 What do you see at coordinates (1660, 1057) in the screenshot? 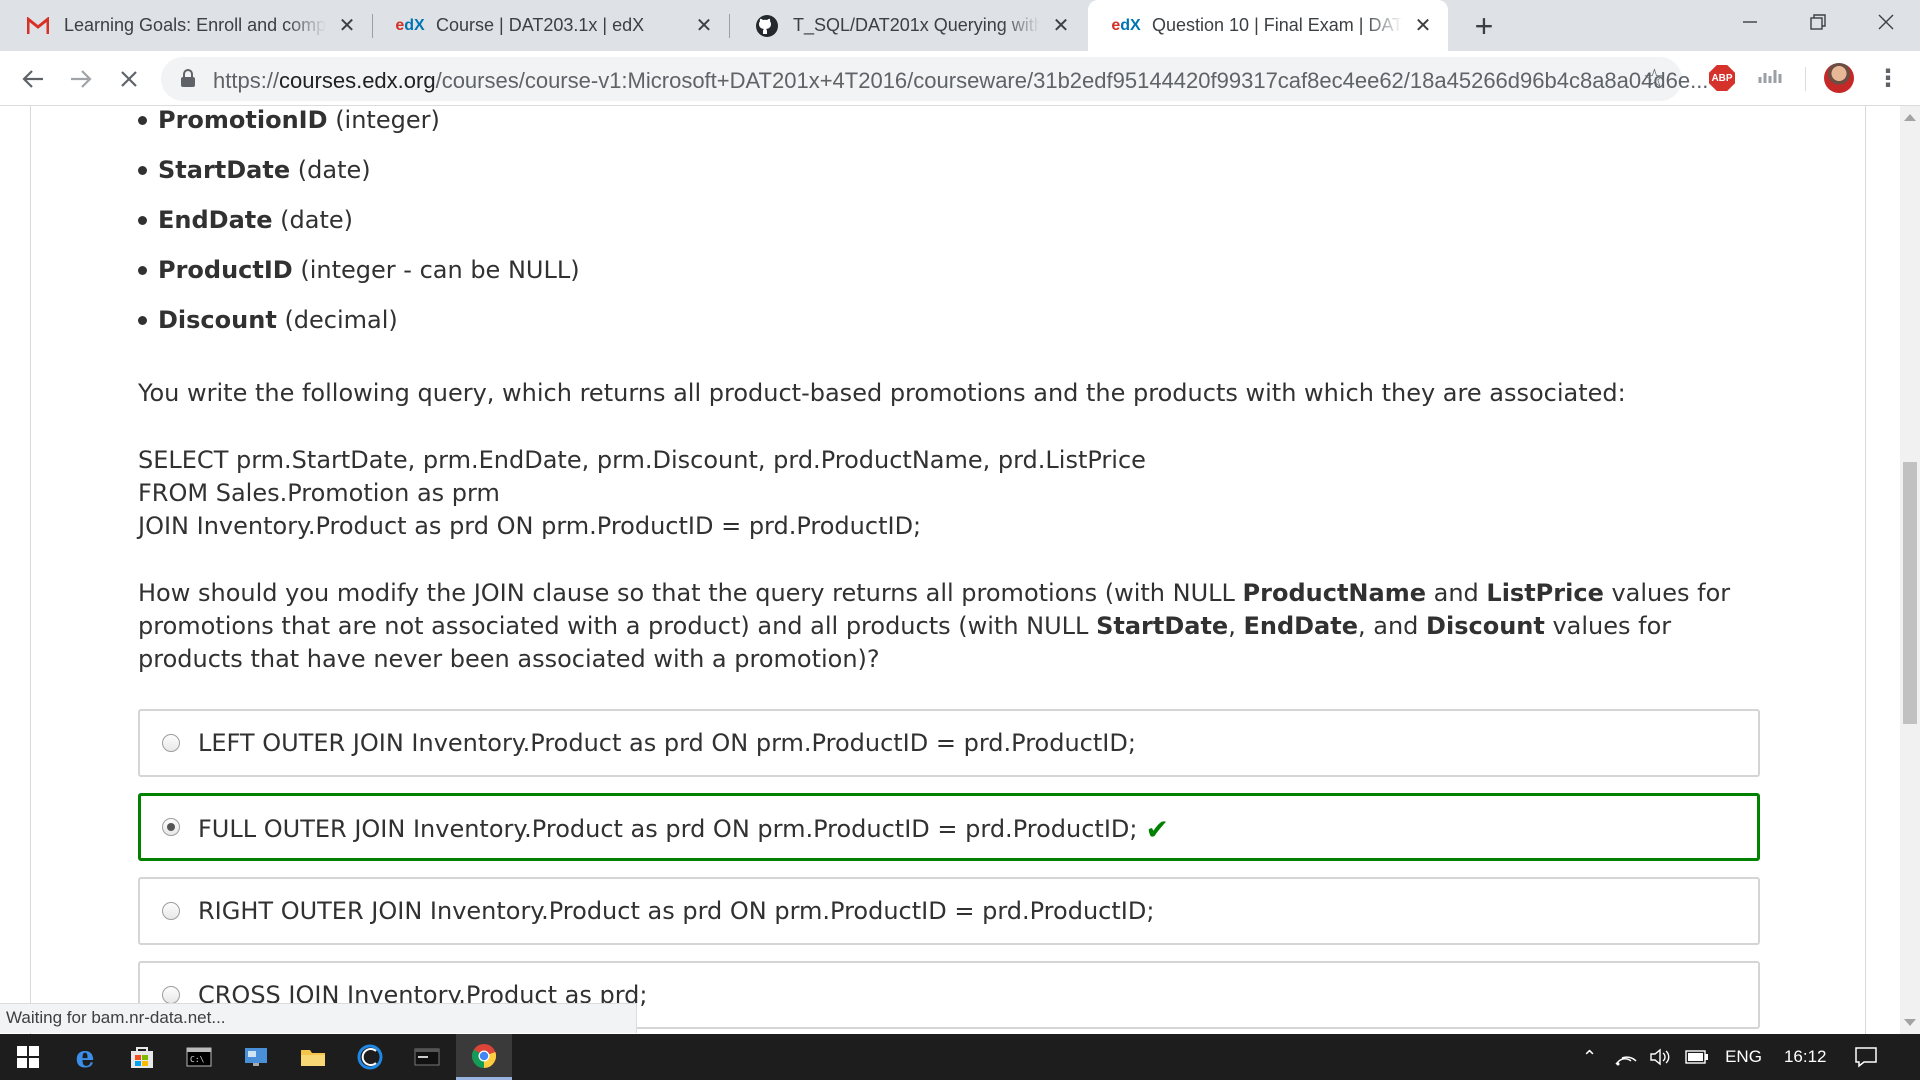
I see `volume-icon` at bounding box center [1660, 1057].